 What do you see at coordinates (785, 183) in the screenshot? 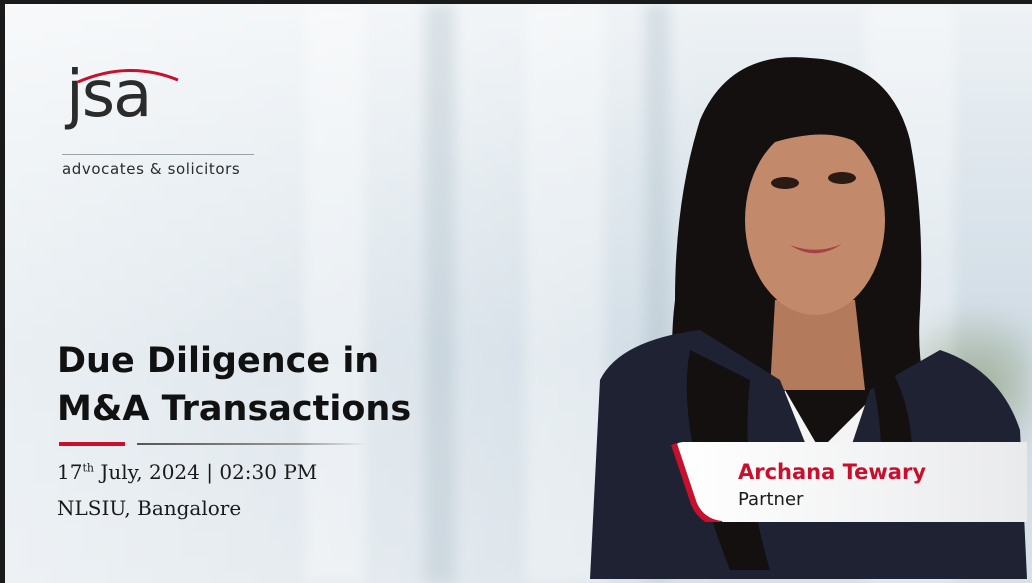
I see `left-eye` at bounding box center [785, 183].